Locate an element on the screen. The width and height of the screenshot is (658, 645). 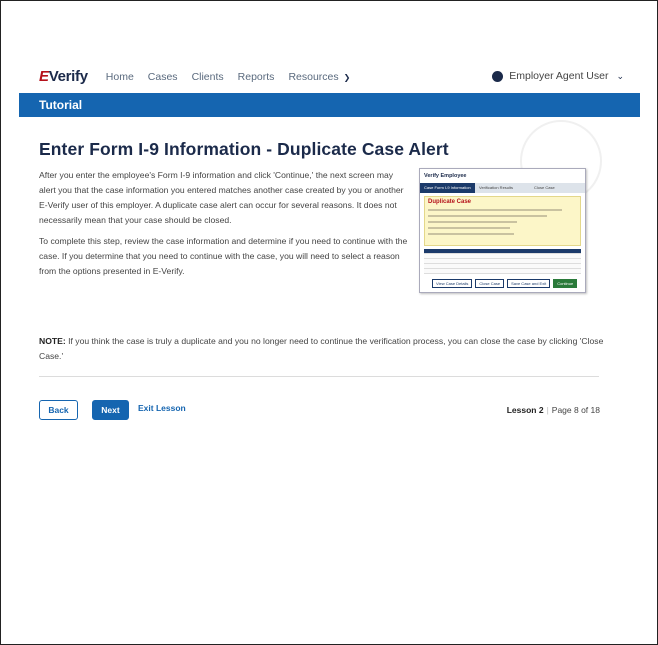
thumb-button: View Case Details is located at coordinates (452, 283).